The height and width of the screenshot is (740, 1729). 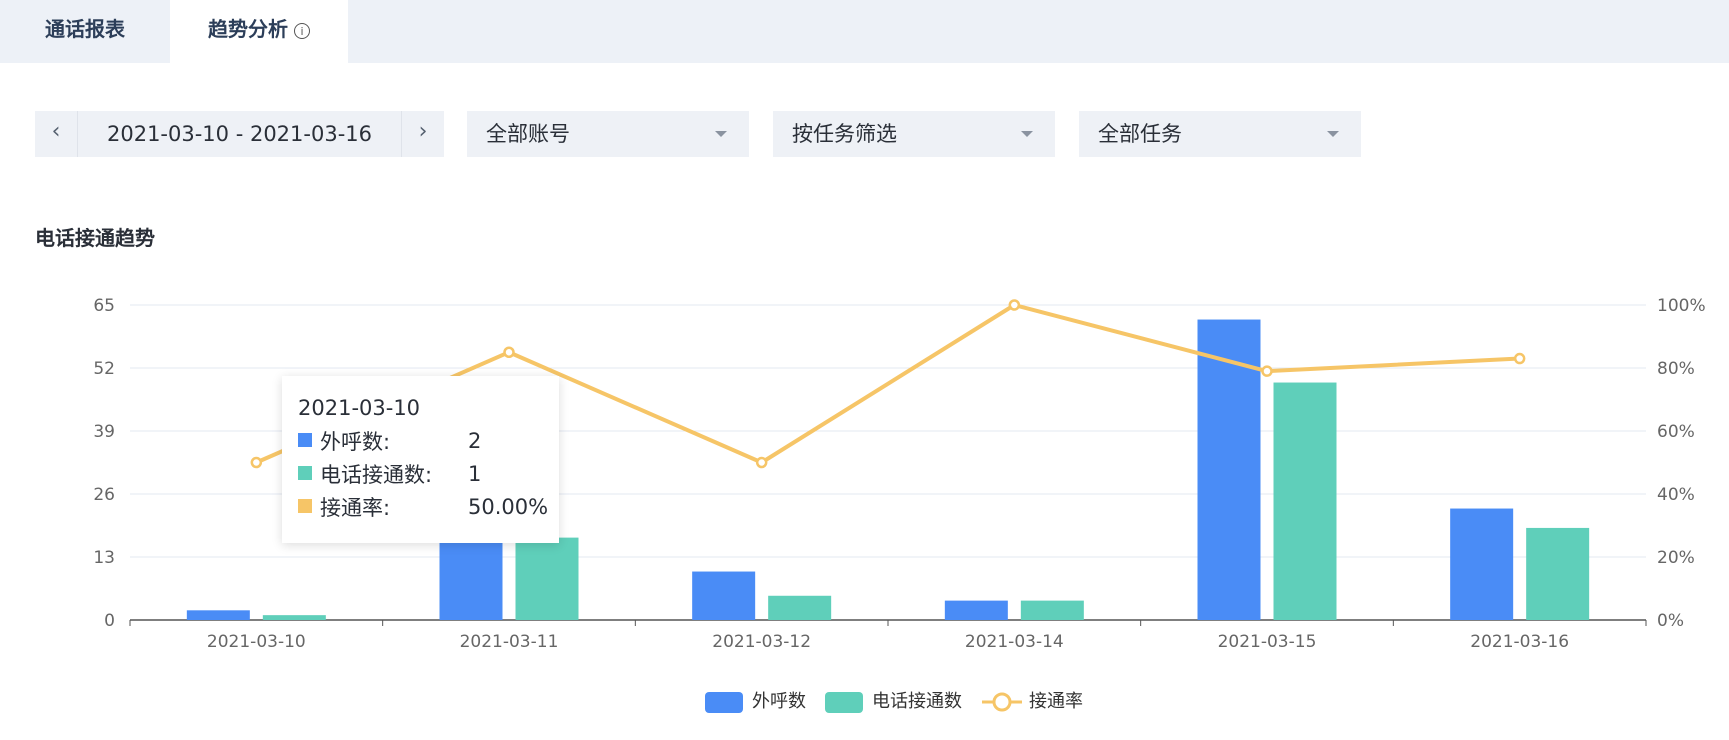 What do you see at coordinates (104, 495) in the screenshot?
I see `y-left-tick-label: 26` at bounding box center [104, 495].